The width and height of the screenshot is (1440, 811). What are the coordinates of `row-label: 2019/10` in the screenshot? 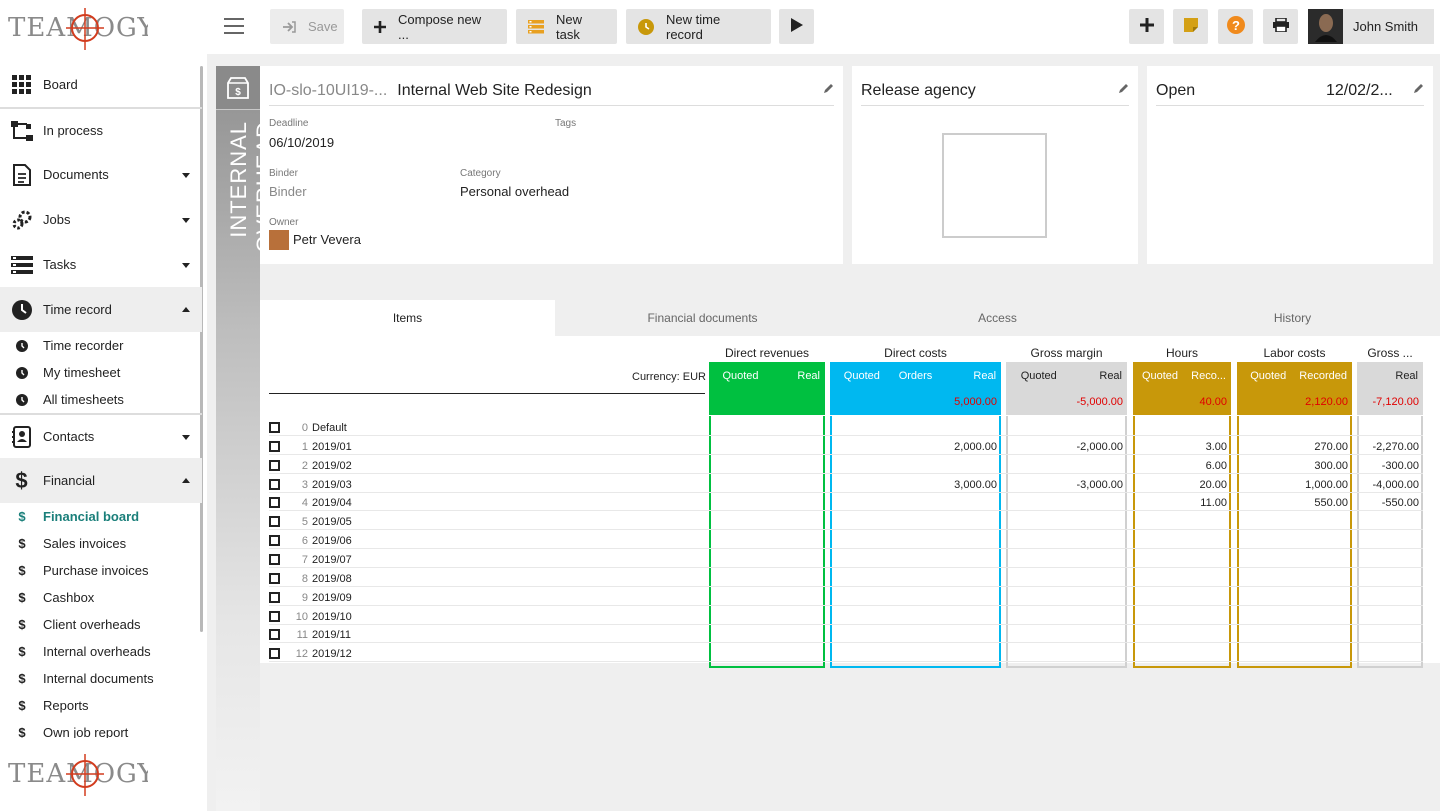 It's located at (332, 617).